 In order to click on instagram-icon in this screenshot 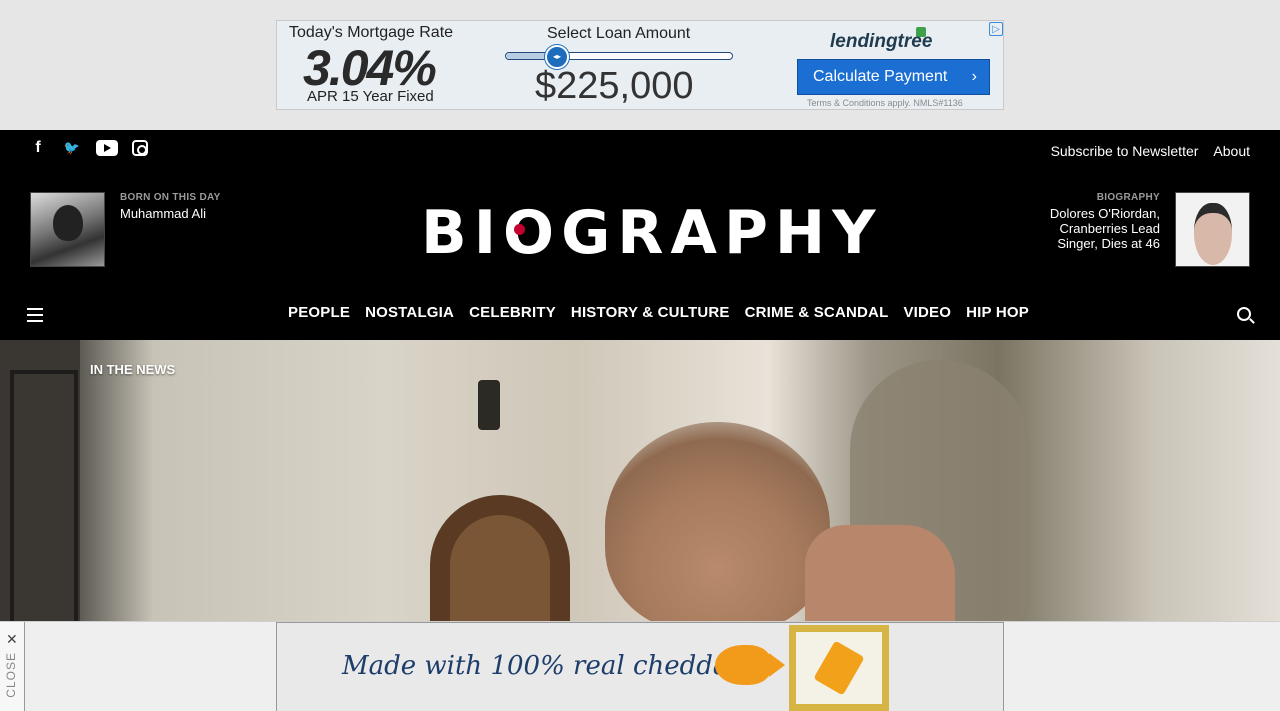, I will do `click(140, 148)`.